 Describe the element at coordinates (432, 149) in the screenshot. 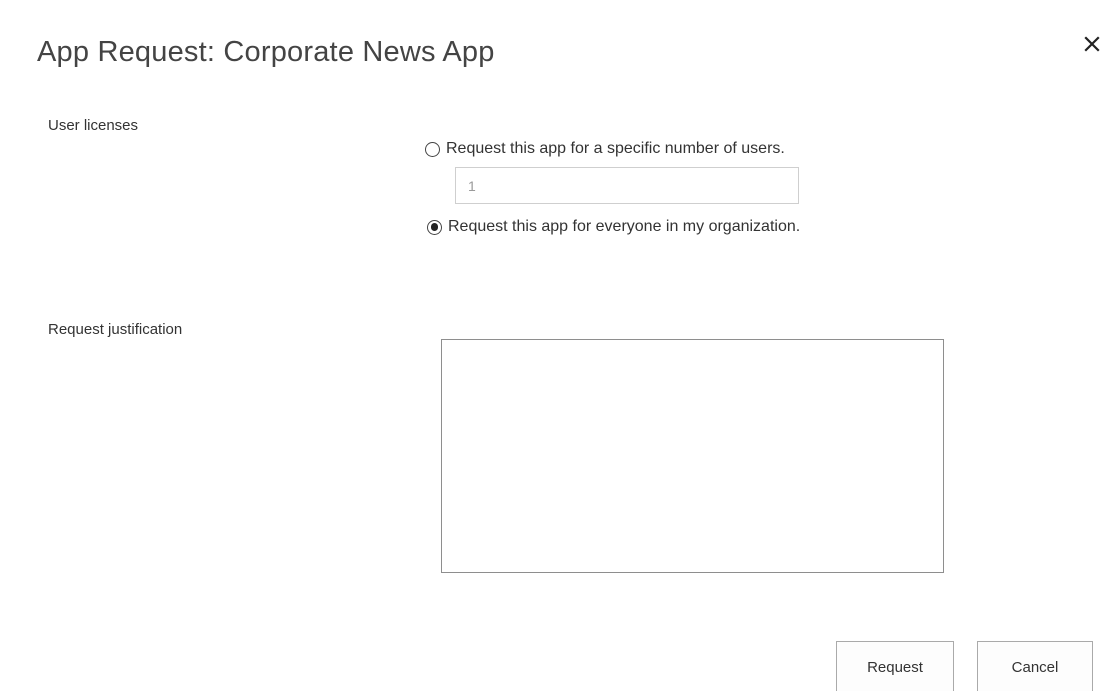

I see `radio-button-specific-users` at that location.